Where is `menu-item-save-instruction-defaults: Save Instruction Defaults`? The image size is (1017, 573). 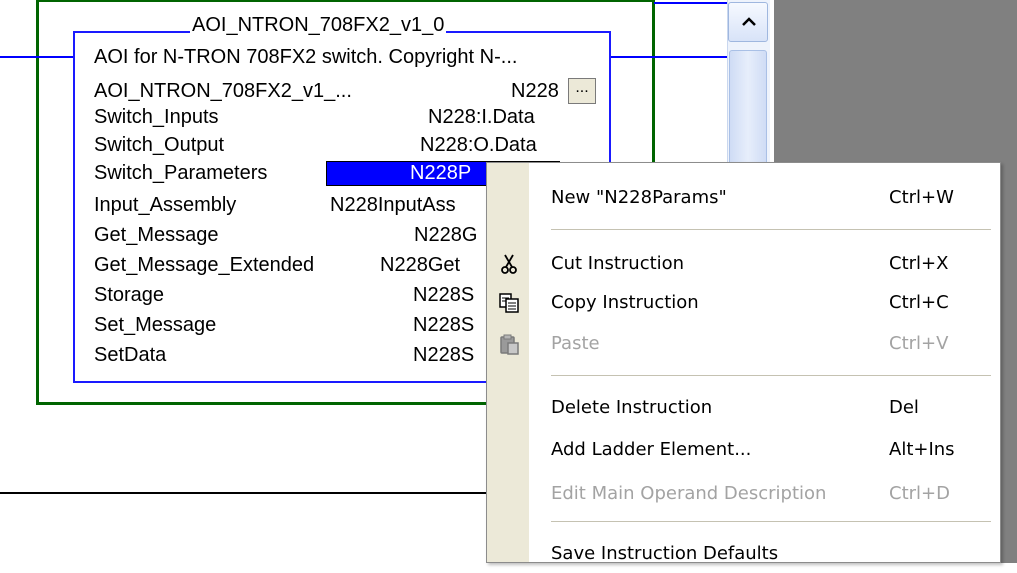 menu-item-save-instruction-defaults: Save Instruction Defaults is located at coordinates (743, 554).